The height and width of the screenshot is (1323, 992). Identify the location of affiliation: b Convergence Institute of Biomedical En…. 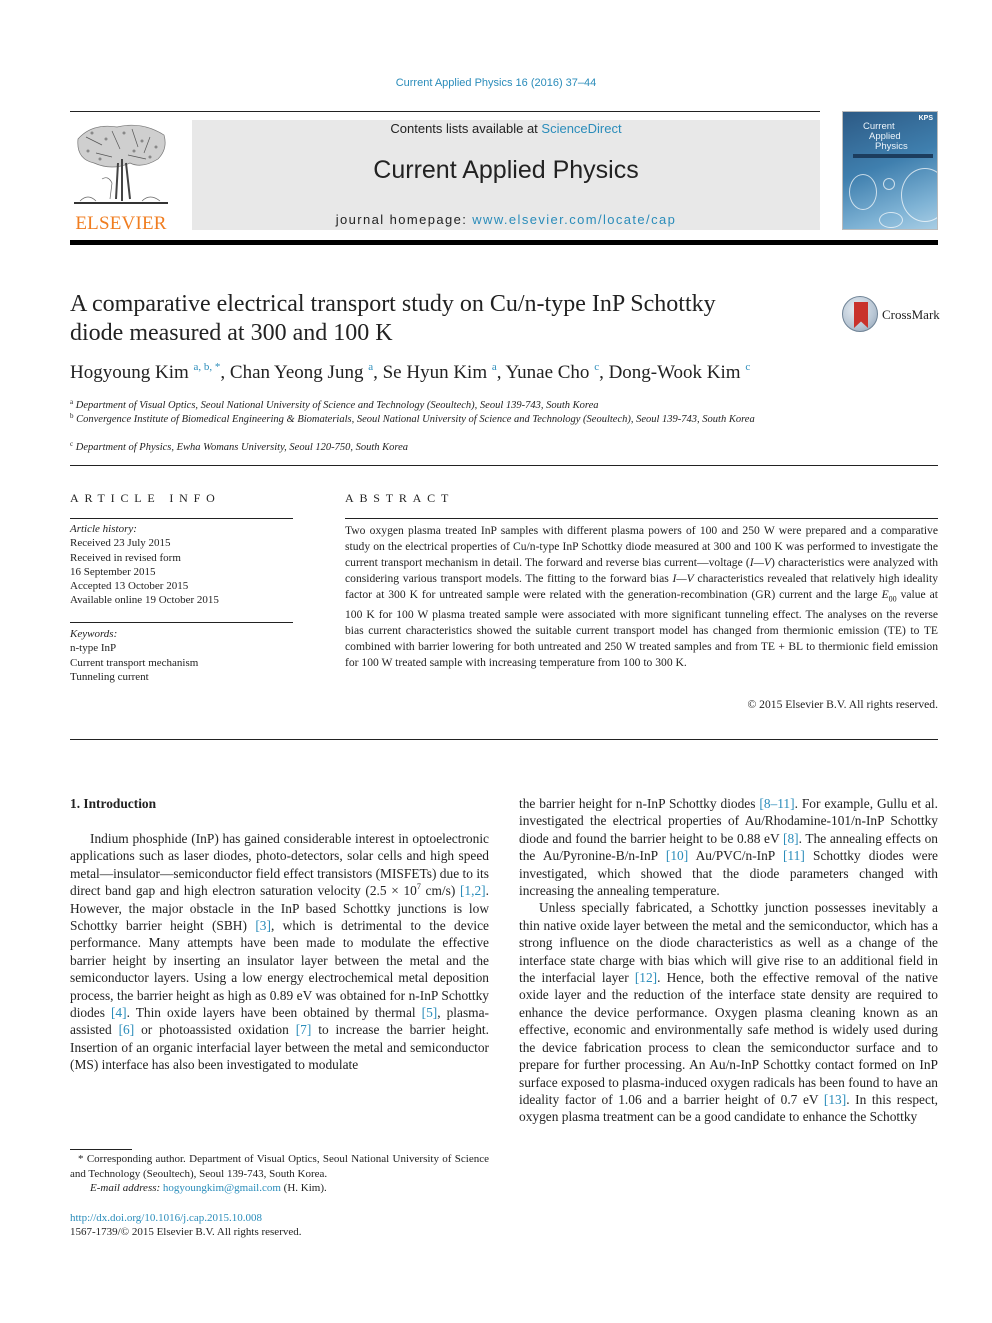
(450, 418).